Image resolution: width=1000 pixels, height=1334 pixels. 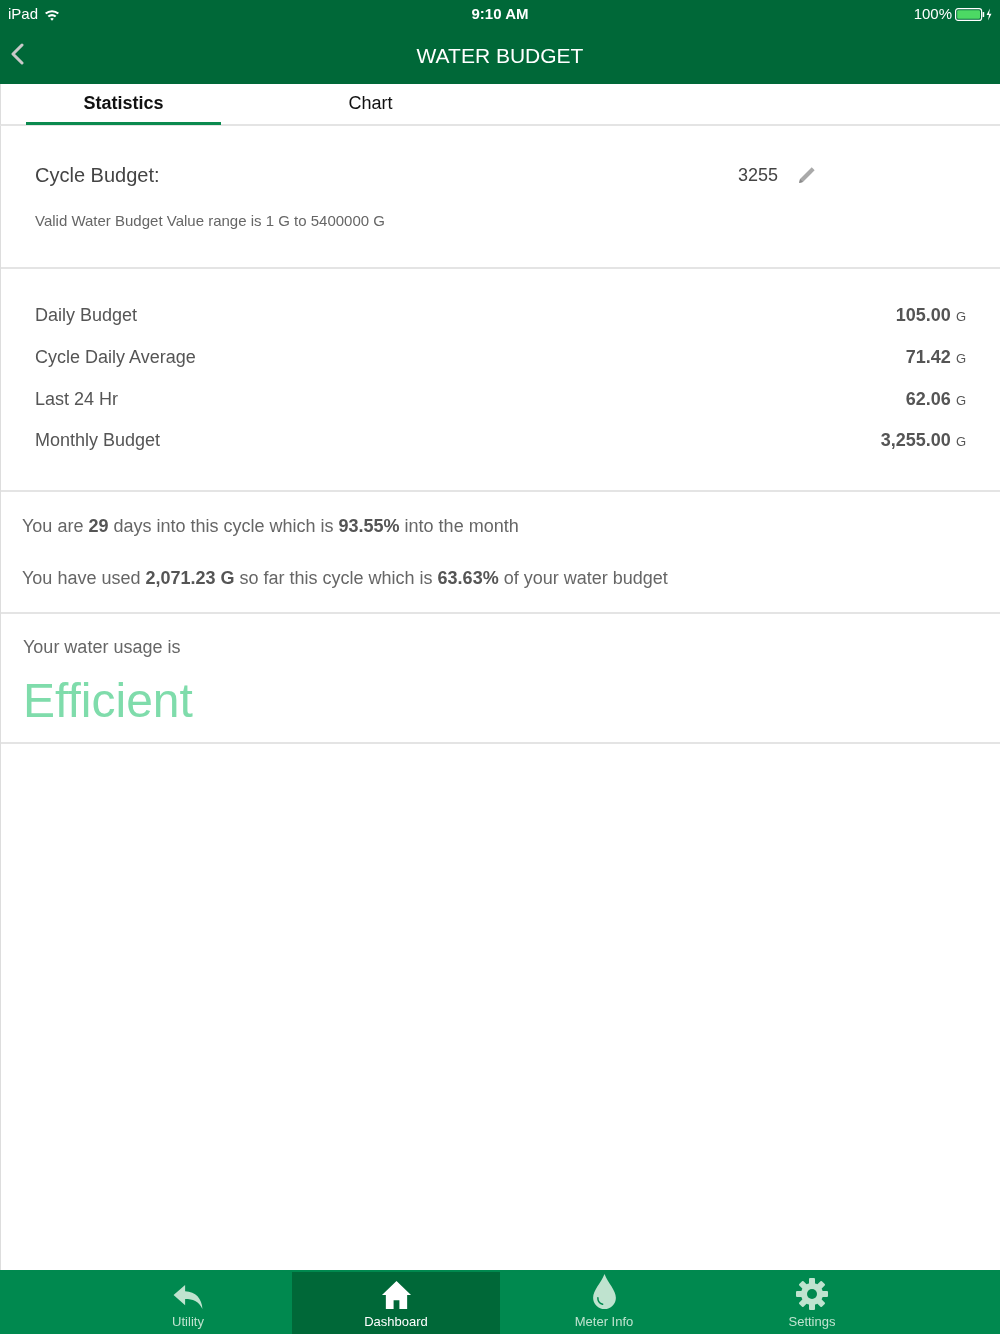 What do you see at coordinates (807, 175) in the screenshot?
I see `pencil-icon` at bounding box center [807, 175].